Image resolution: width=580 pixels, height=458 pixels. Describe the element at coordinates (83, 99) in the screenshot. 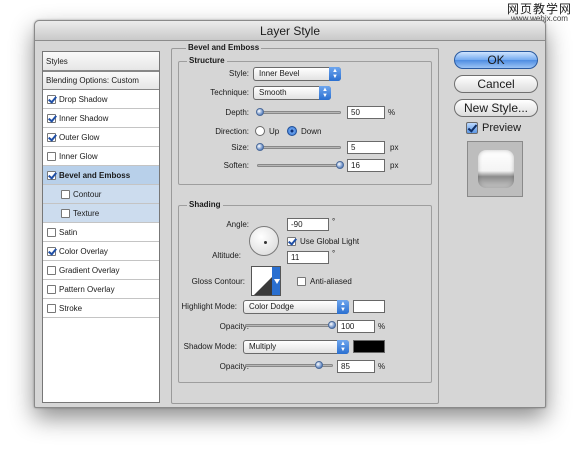

I see `style-item-label: Drop Shadow` at that location.